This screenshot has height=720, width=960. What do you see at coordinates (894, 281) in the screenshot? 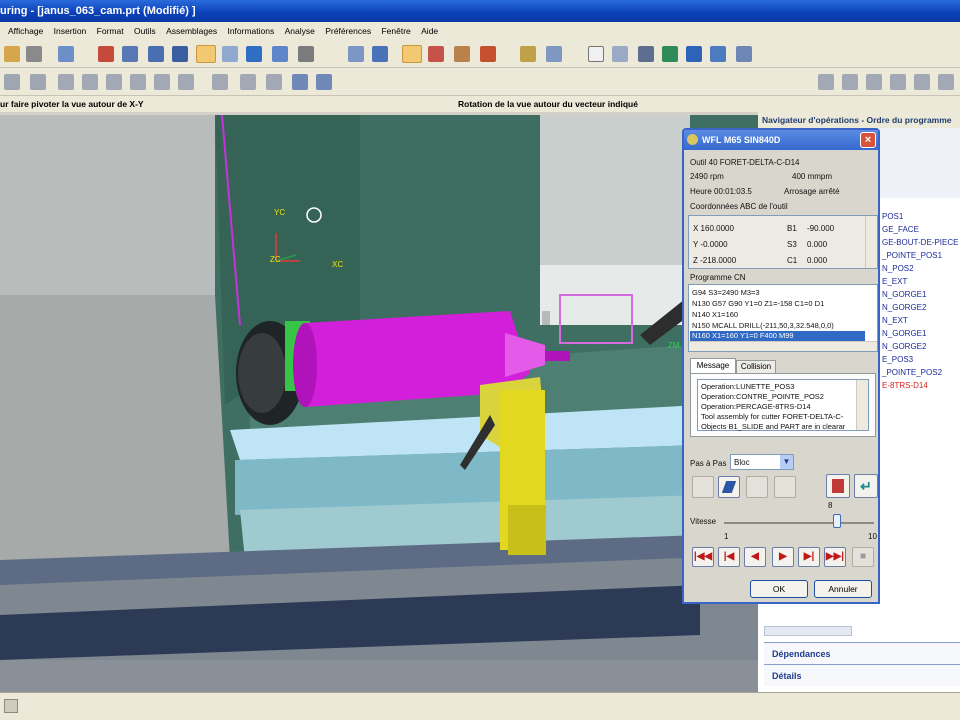
I see `nav-item: E_EXT` at bounding box center [894, 281].